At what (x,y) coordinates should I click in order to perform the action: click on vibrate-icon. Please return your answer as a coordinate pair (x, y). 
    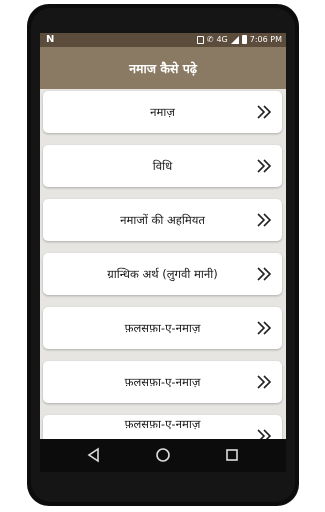
    Looking at the image, I should click on (200, 39).